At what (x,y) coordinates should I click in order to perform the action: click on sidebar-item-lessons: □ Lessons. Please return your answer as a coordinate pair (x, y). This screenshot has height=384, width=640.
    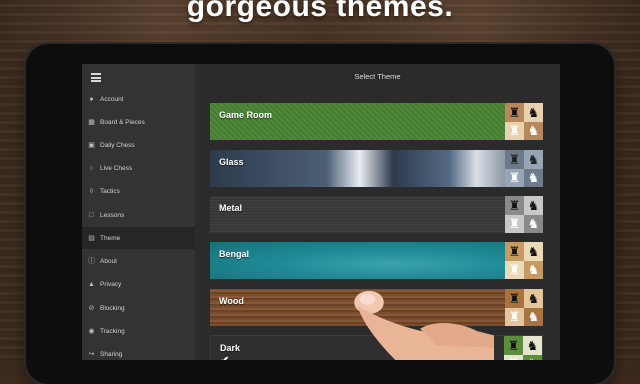
    Looking at the image, I should click on (138, 215).